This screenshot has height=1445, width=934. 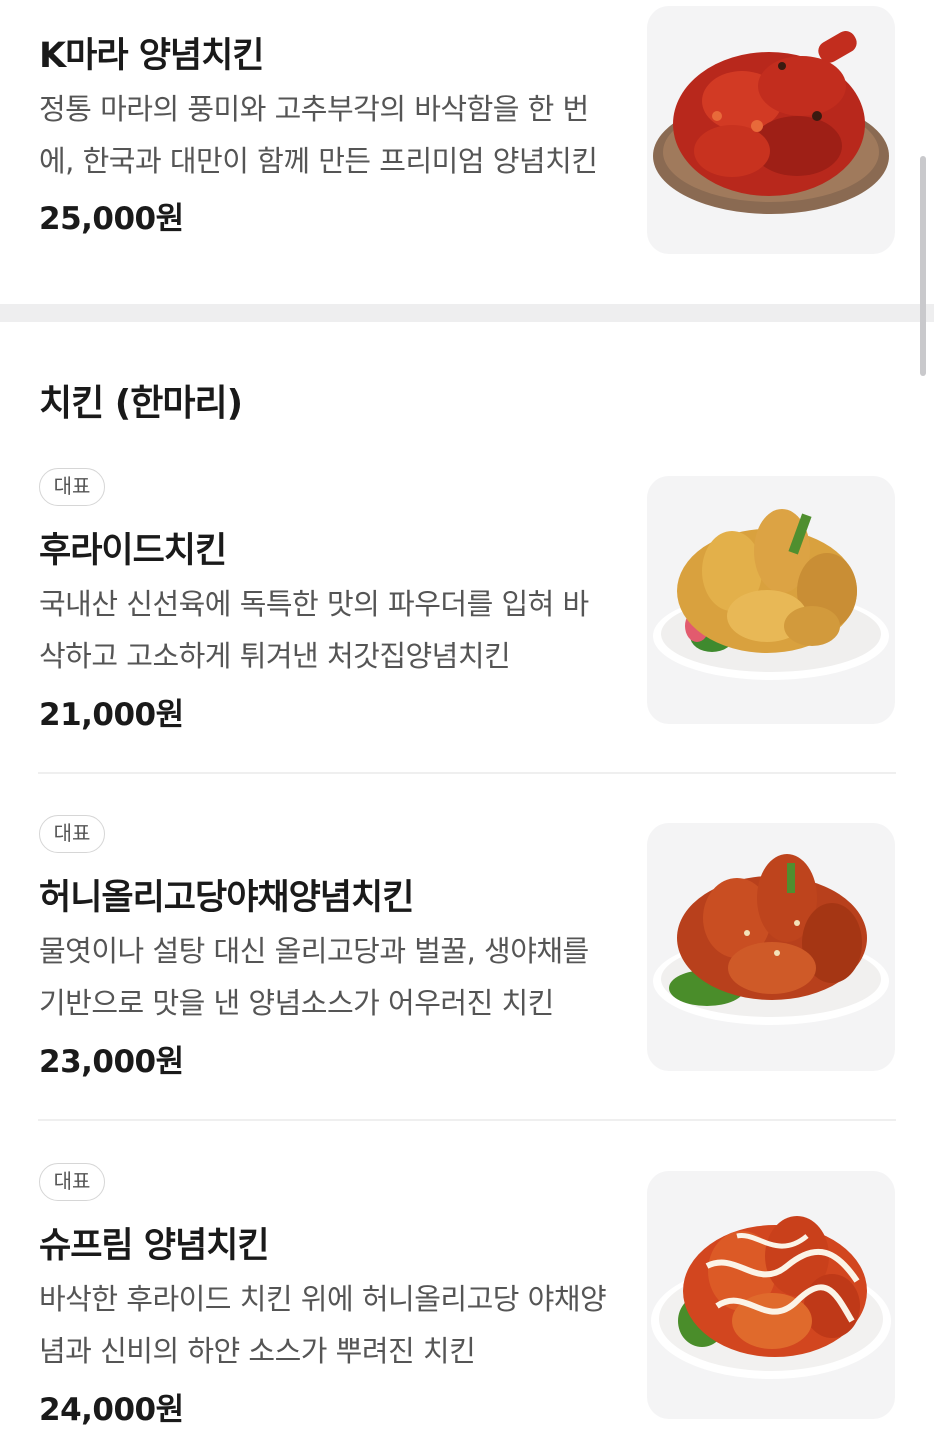 What do you see at coordinates (152, 56) in the screenshot?
I see `menu-item-name: K마라 양념치킨` at bounding box center [152, 56].